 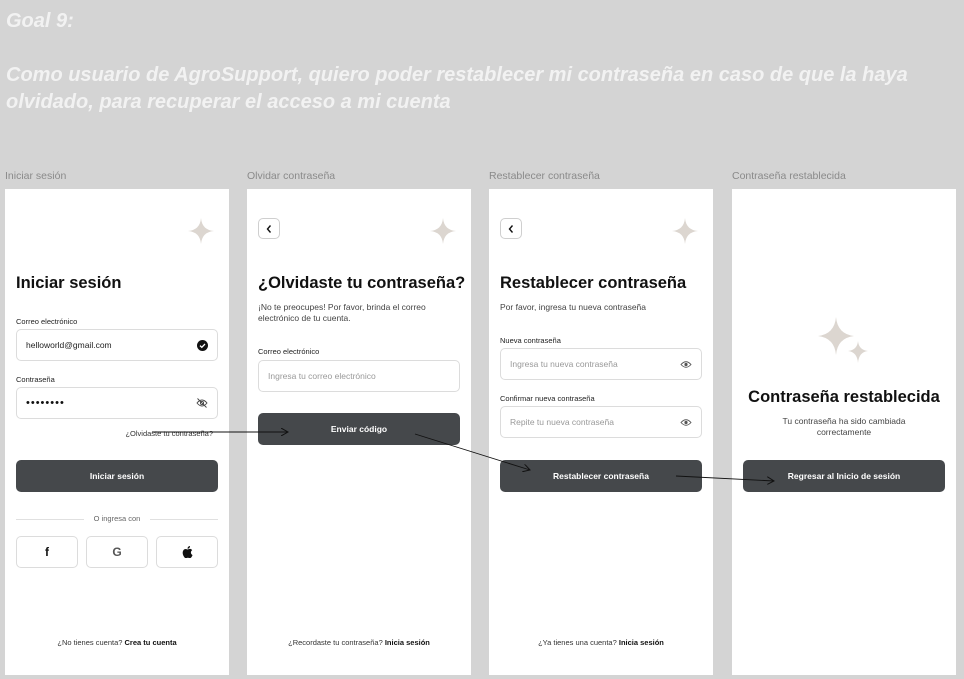 What do you see at coordinates (573, 307) in the screenshot?
I see `page-subtitle: Por favor, ingresa tu nueva contraseña` at bounding box center [573, 307].